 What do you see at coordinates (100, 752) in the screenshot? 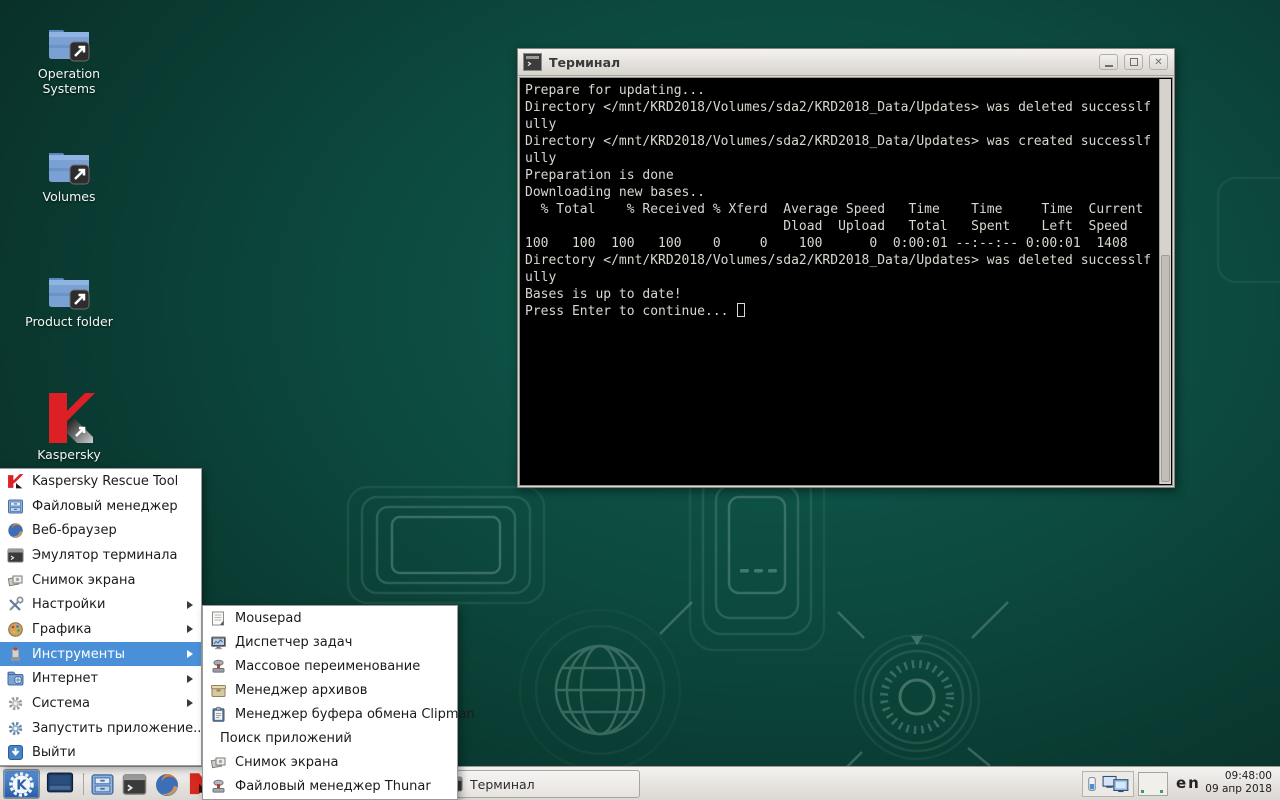
I see `menu-item-logout: Выйти` at bounding box center [100, 752].